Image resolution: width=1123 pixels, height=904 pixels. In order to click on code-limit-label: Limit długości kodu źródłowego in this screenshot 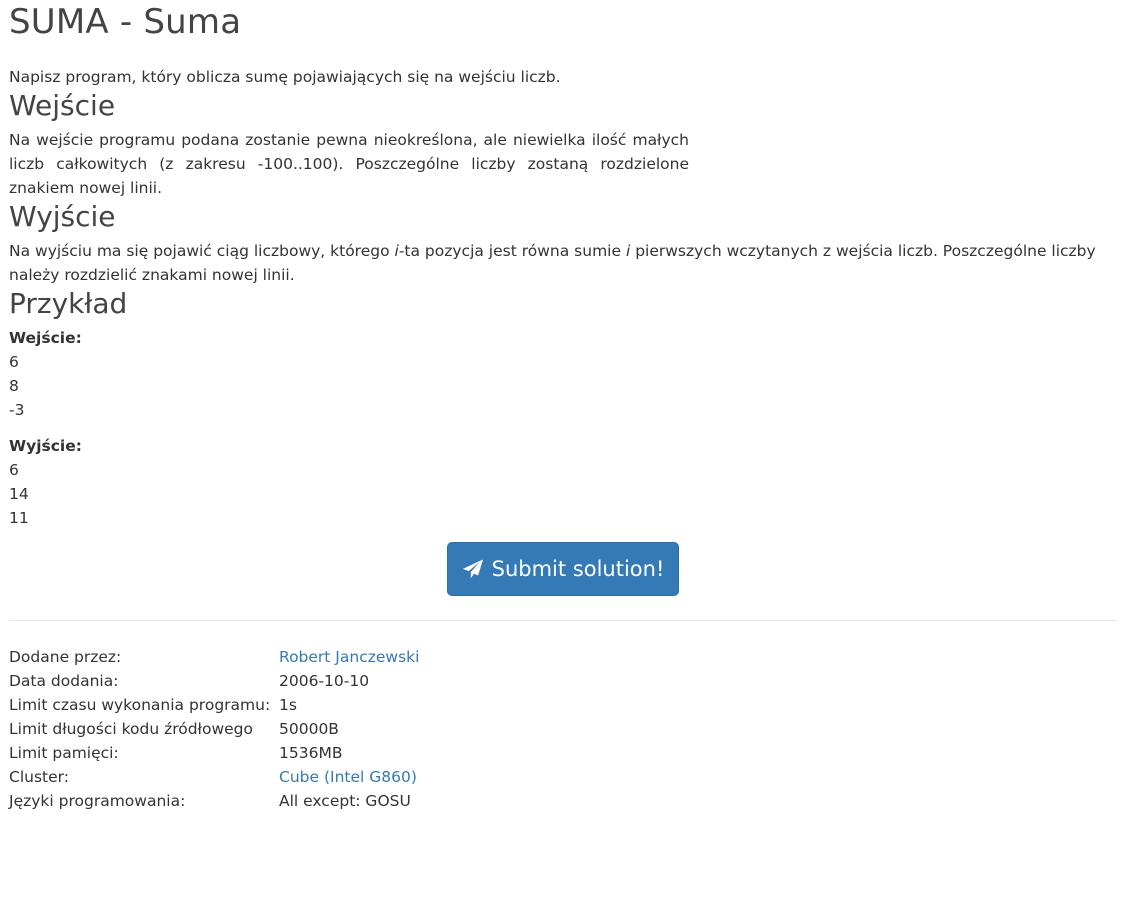, I will do `click(131, 729)`.